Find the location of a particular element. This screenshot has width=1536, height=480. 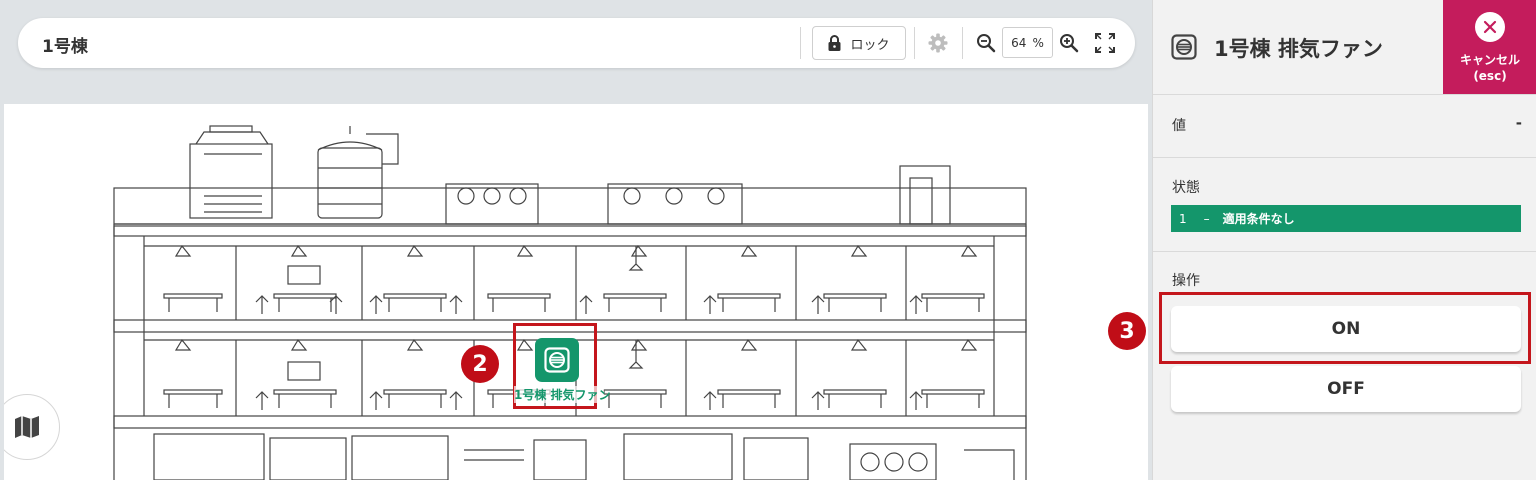

off-button: OFF is located at coordinates (1346, 389).